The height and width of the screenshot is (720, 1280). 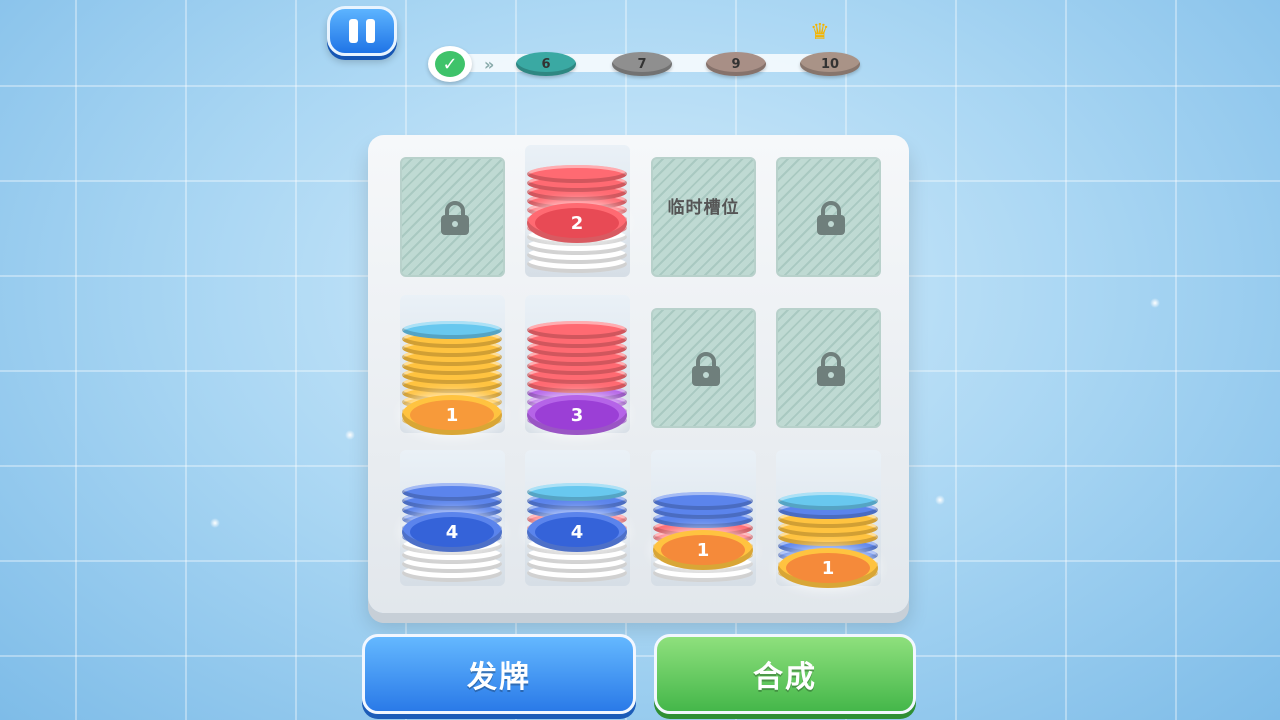 I want to click on level-chip: 7, so click(x=642, y=64).